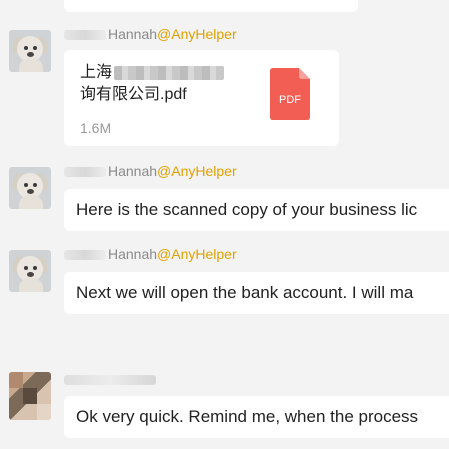  Describe the element at coordinates (211, 6) in the screenshot. I see `previous-message-bubble` at that location.